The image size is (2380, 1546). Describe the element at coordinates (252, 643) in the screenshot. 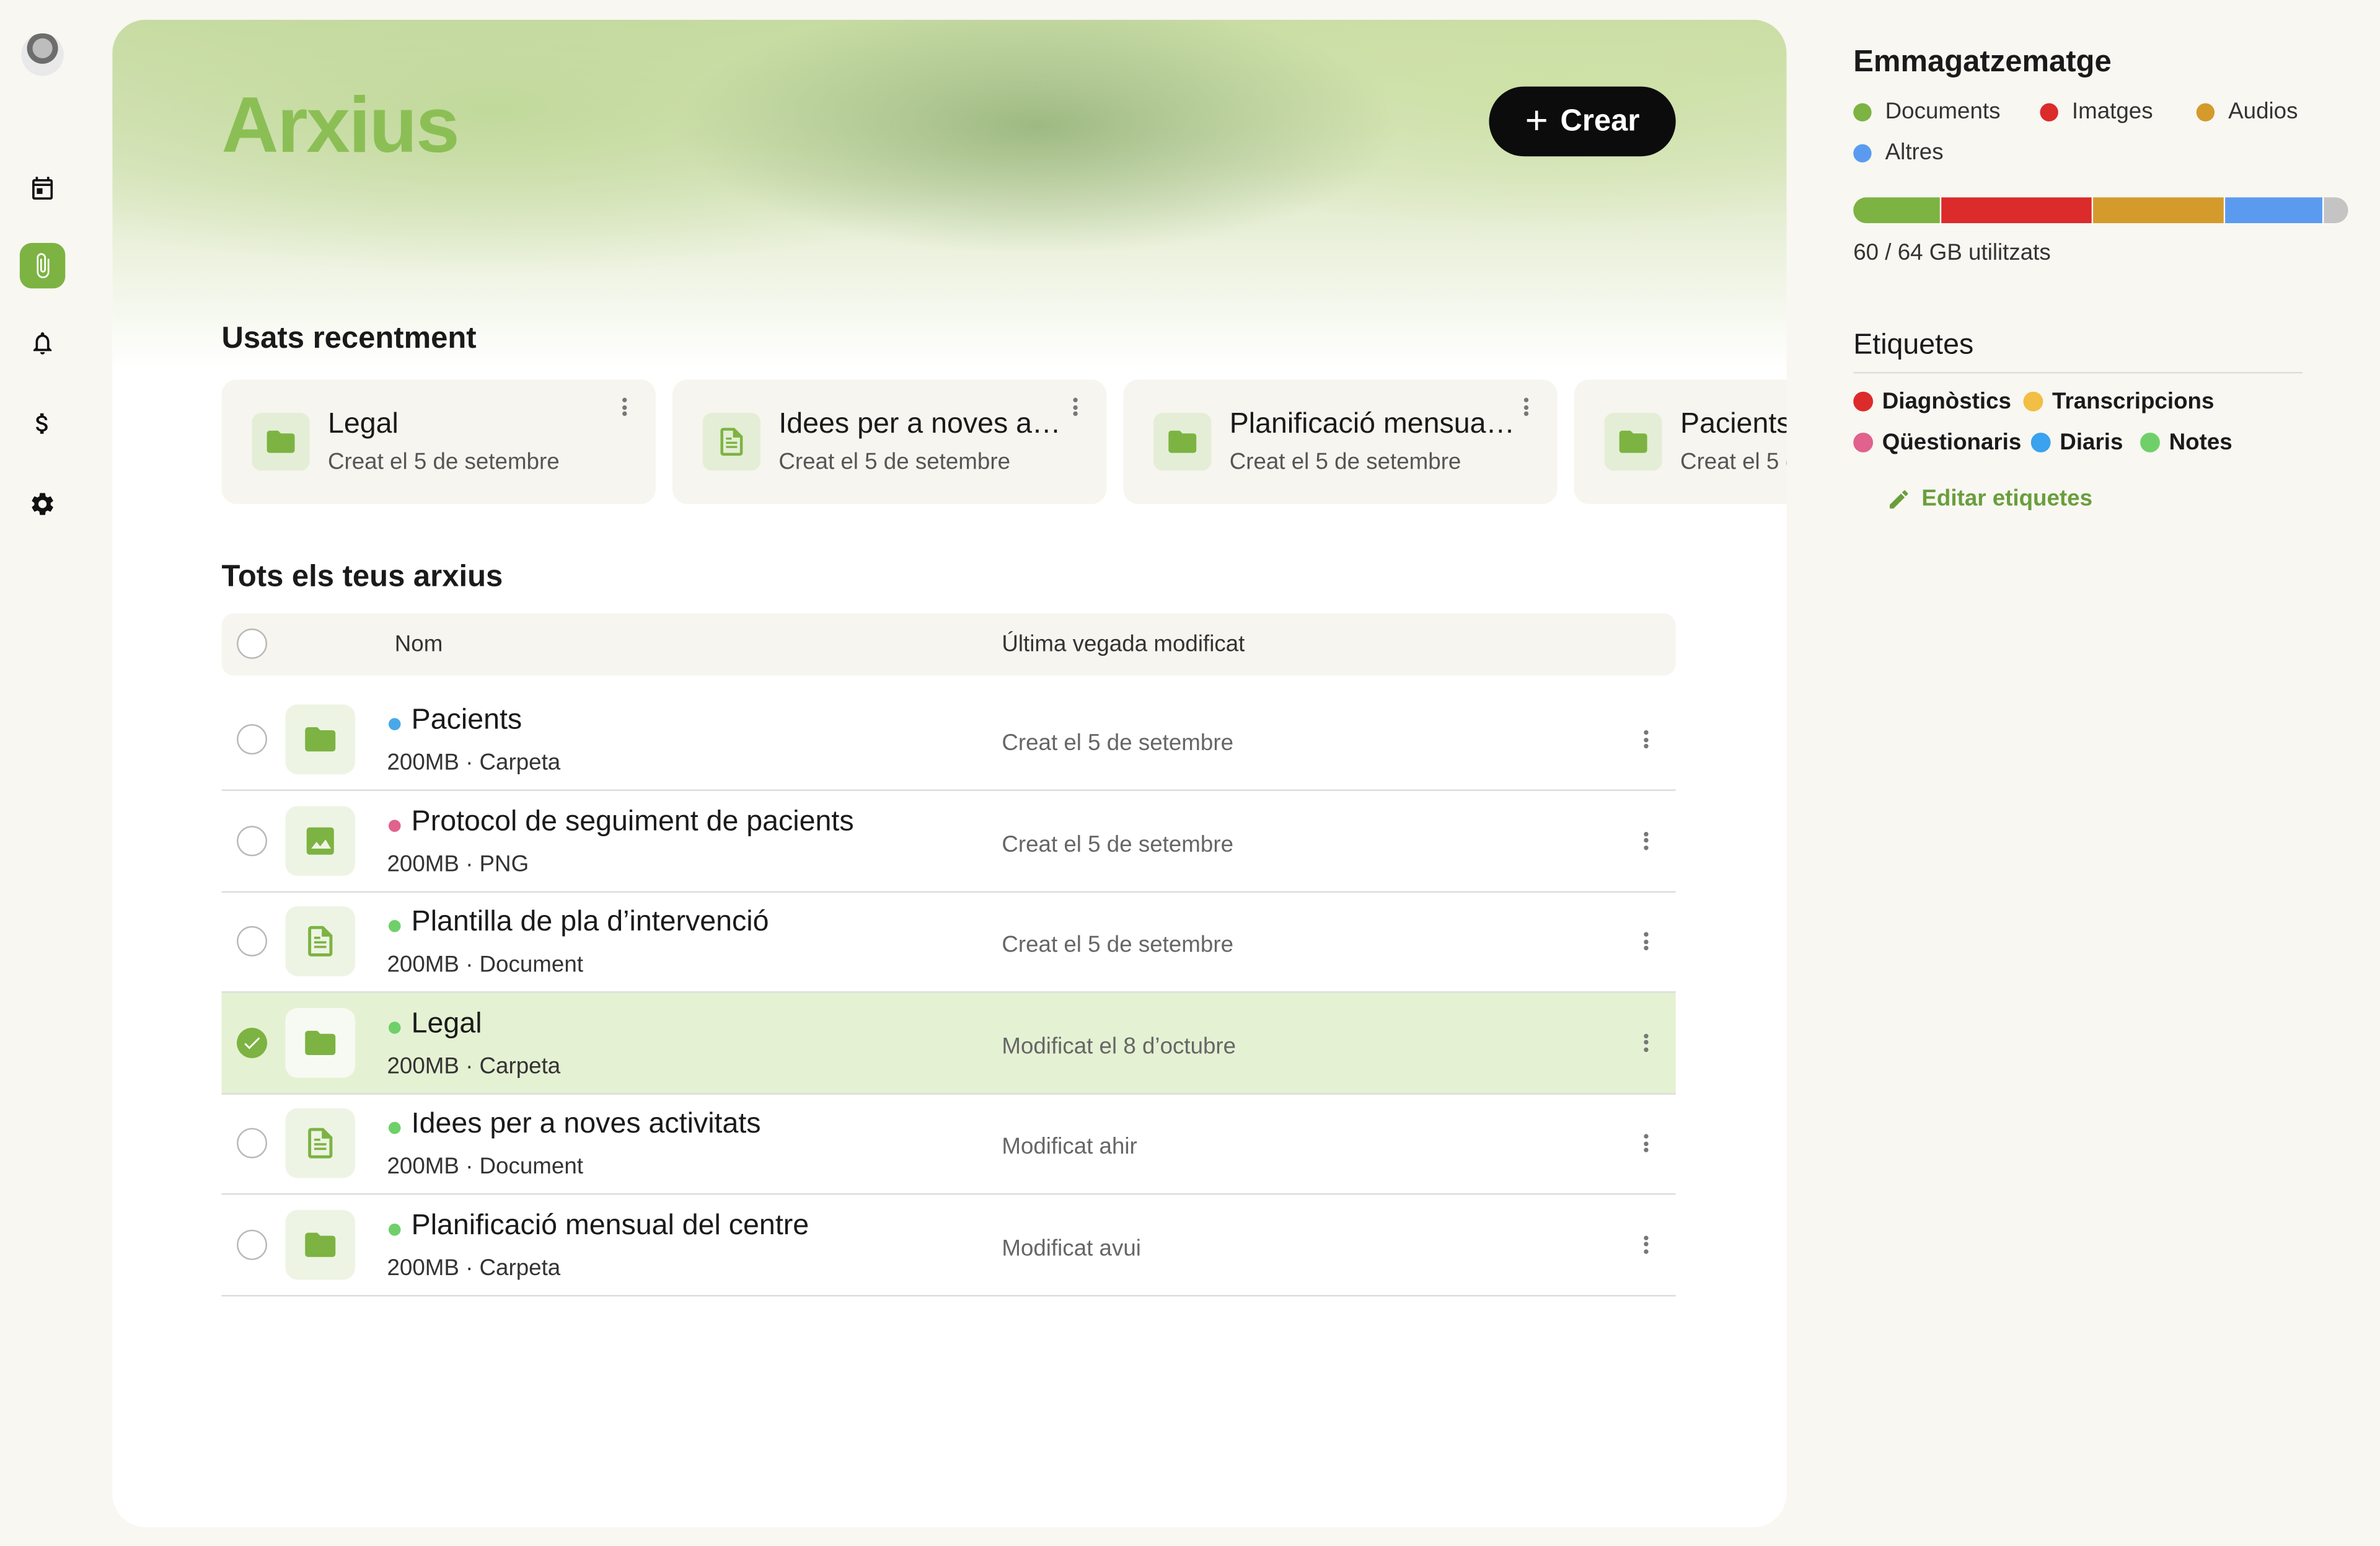

I see `select-all-checkbox` at that location.